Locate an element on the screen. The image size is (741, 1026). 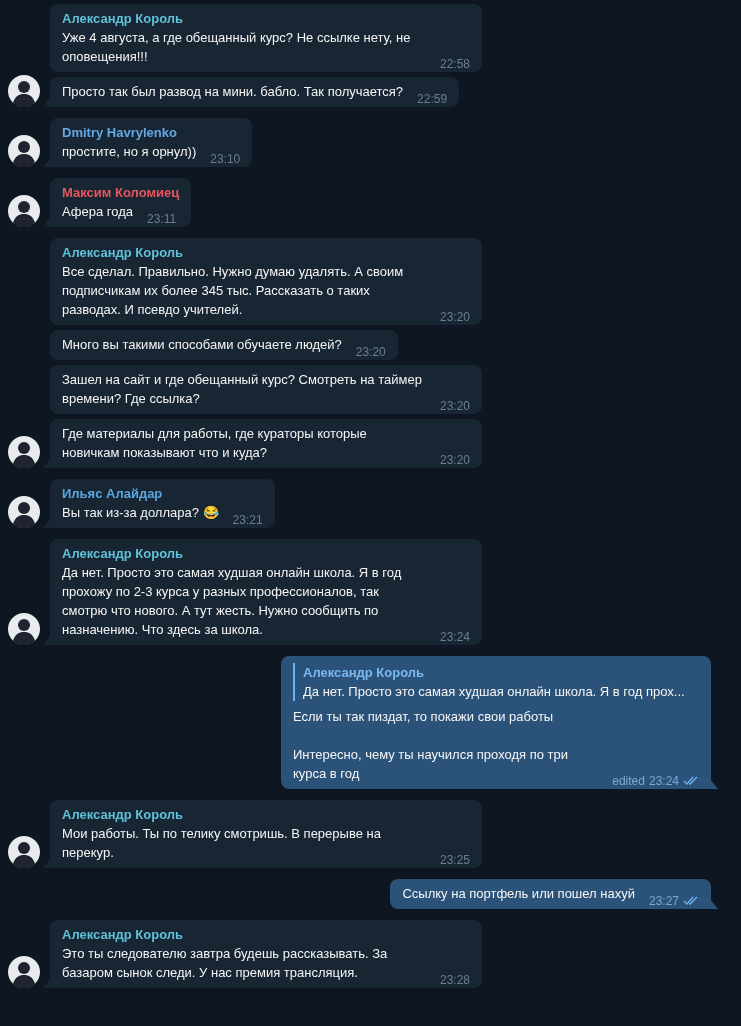
sender-name: Dmitry Havrylenko is located at coordinates (151, 132).